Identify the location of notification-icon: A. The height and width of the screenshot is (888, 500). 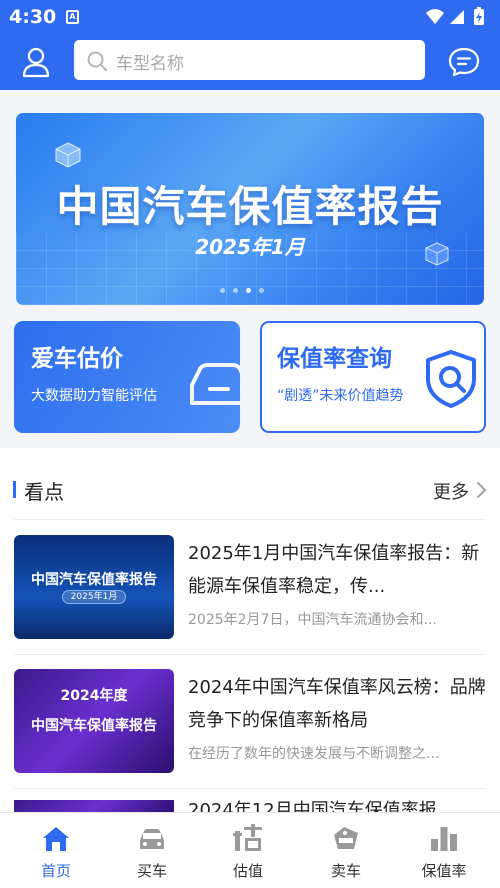
(72, 17).